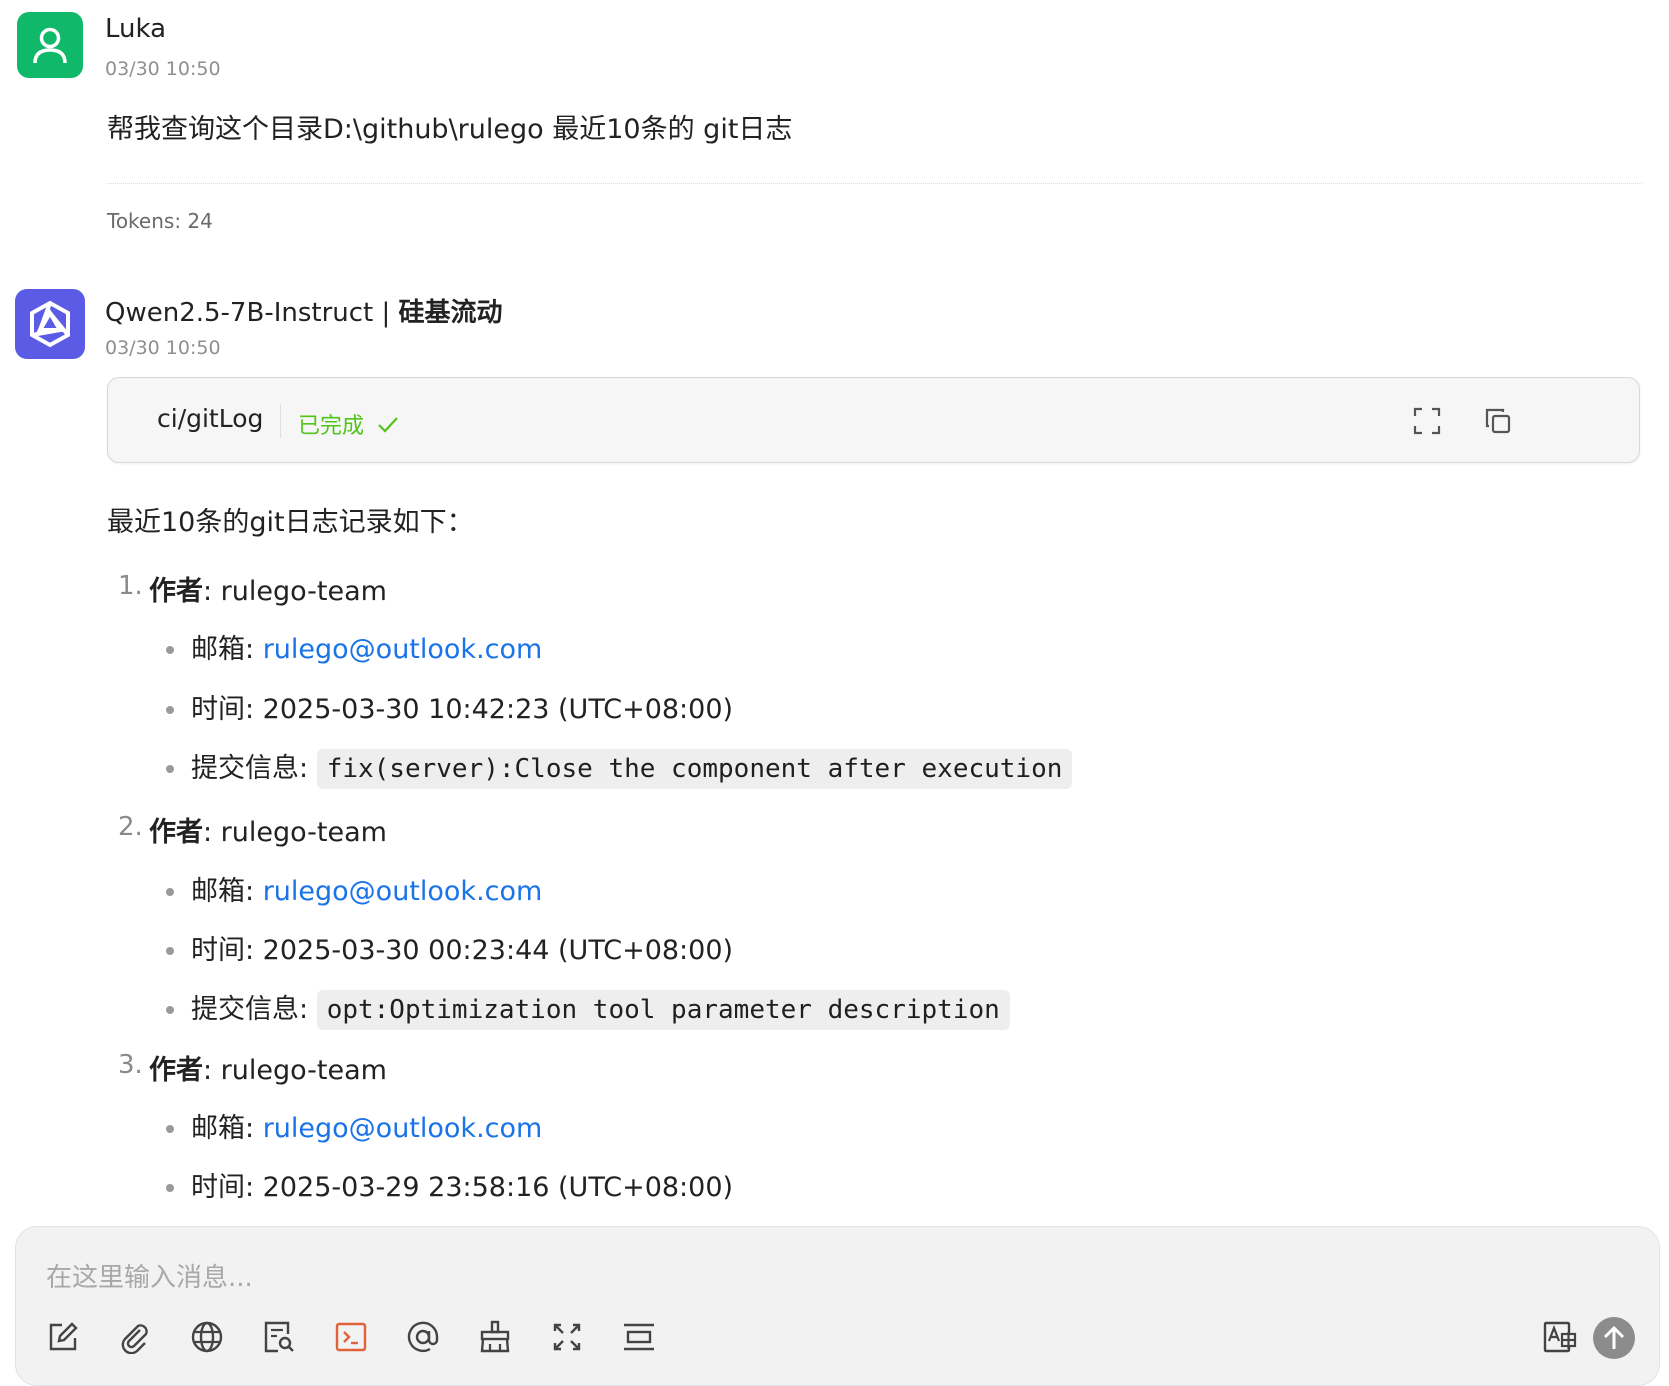 Image resolution: width=1669 pixels, height=1386 pixels. I want to click on check-icon, so click(388, 425).